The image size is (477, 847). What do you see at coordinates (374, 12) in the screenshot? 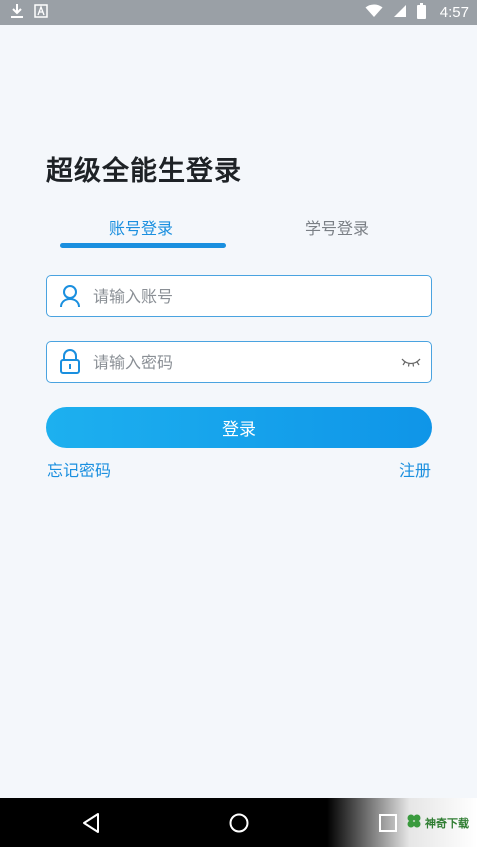
I see `wifi-icon` at bounding box center [374, 12].